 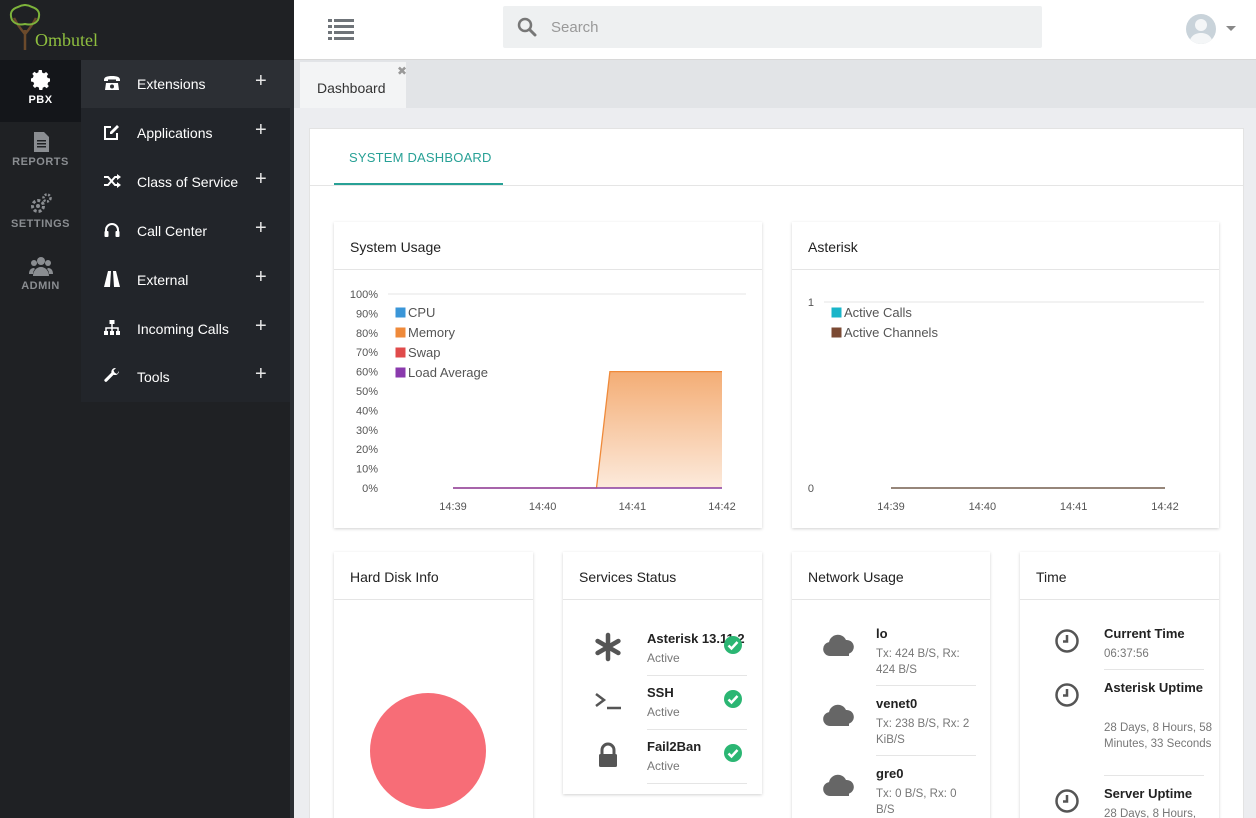 What do you see at coordinates (171, 84) in the screenshot?
I see `submenu-label: Extensions` at bounding box center [171, 84].